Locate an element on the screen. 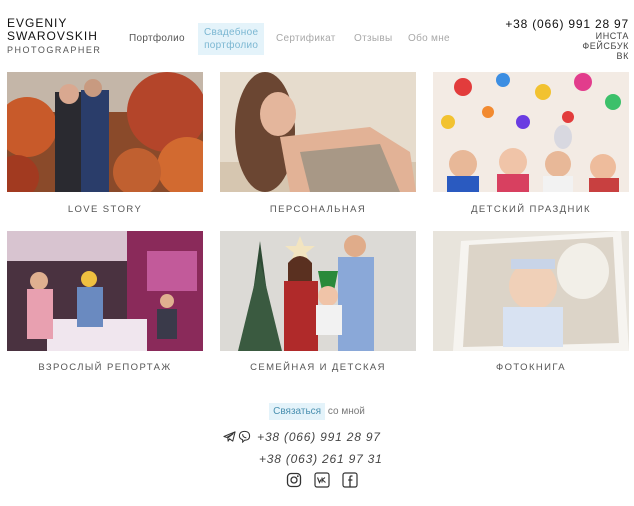 The width and height of the screenshot is (634, 506). header-phone: +38 (066) 991 28 97 is located at coordinates (567, 24).